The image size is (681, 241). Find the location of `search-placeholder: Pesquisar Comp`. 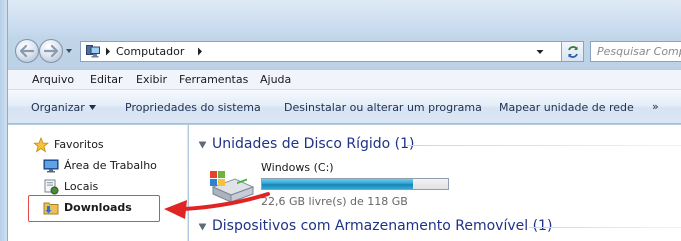

search-placeholder: Pesquisar Comp is located at coordinates (639, 51).